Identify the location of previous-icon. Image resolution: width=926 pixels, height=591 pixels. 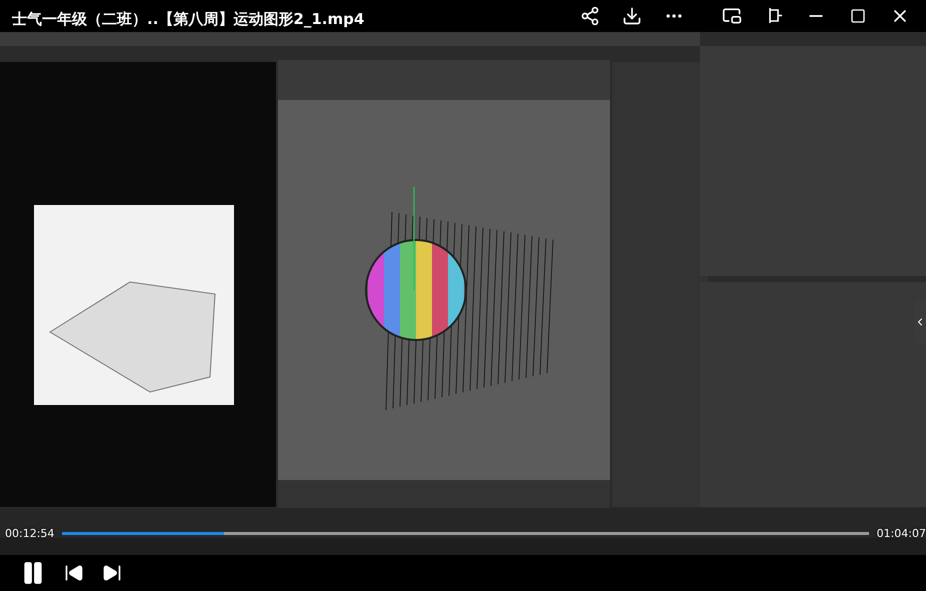
(74, 573).